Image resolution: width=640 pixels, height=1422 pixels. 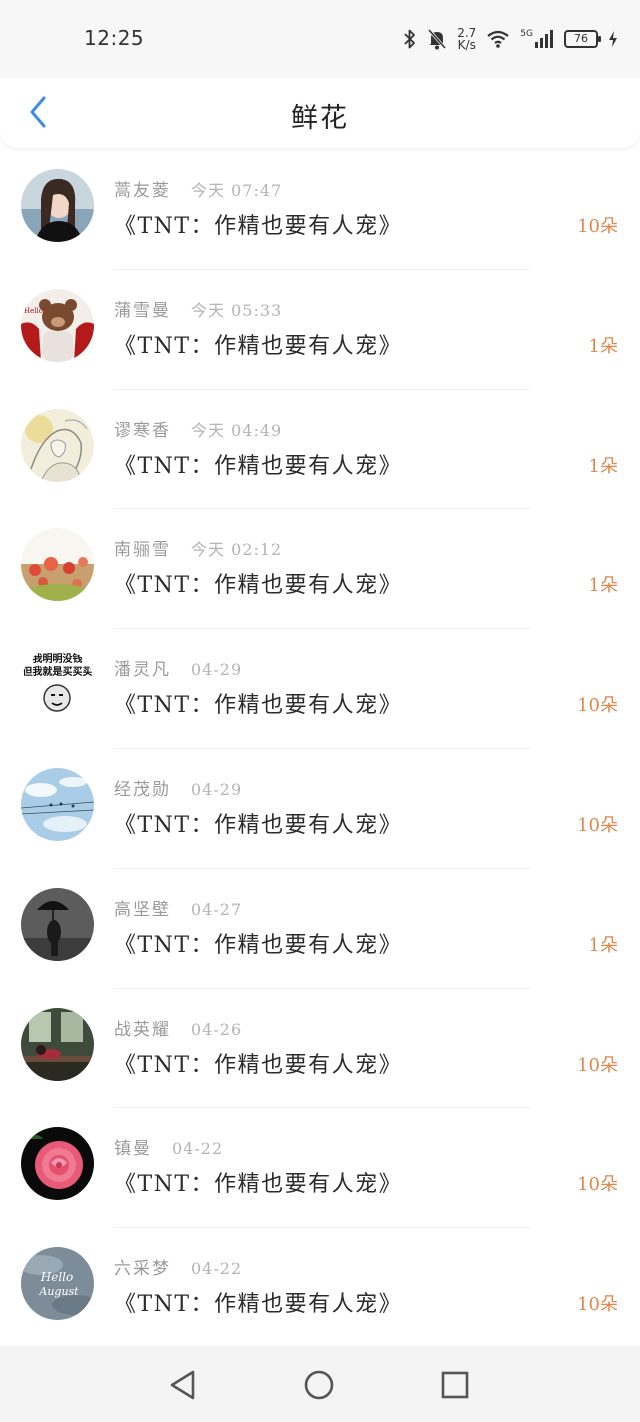 What do you see at coordinates (498, 39) in the screenshot?
I see `wifi-icon` at bounding box center [498, 39].